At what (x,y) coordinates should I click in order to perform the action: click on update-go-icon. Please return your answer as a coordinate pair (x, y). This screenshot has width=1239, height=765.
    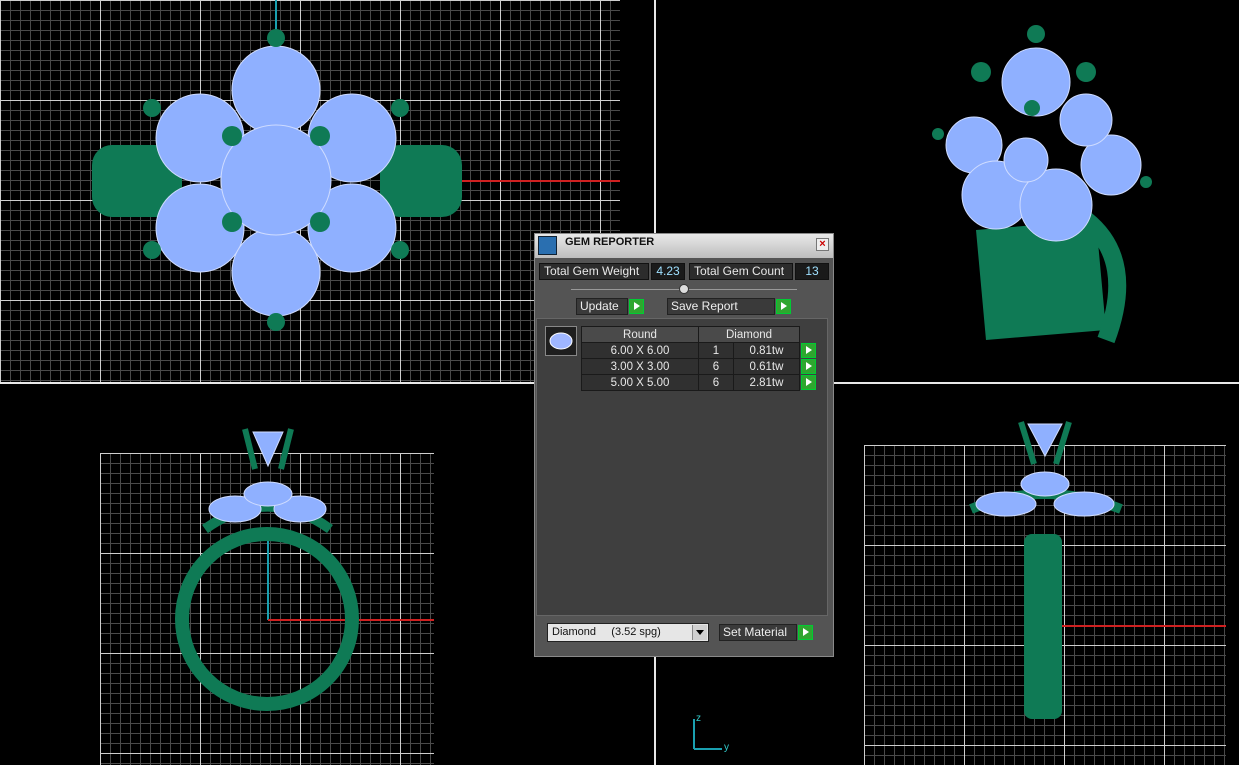
    Looking at the image, I should click on (636, 306).